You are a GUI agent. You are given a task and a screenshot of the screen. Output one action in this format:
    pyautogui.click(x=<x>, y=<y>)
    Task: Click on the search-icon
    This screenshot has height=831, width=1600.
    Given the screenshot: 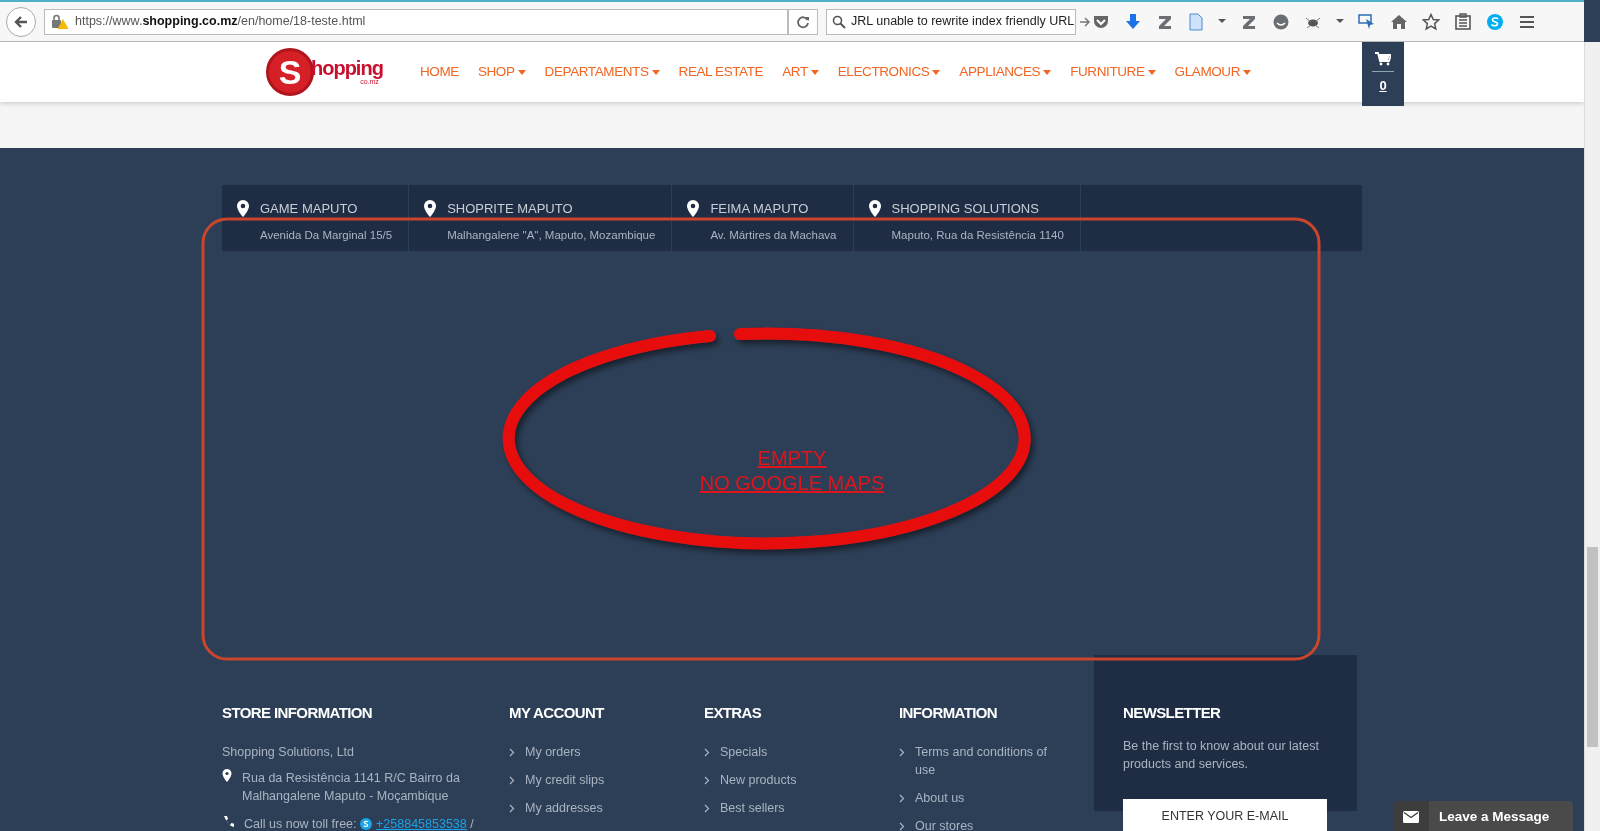 What is the action you would take?
    pyautogui.click(x=839, y=21)
    